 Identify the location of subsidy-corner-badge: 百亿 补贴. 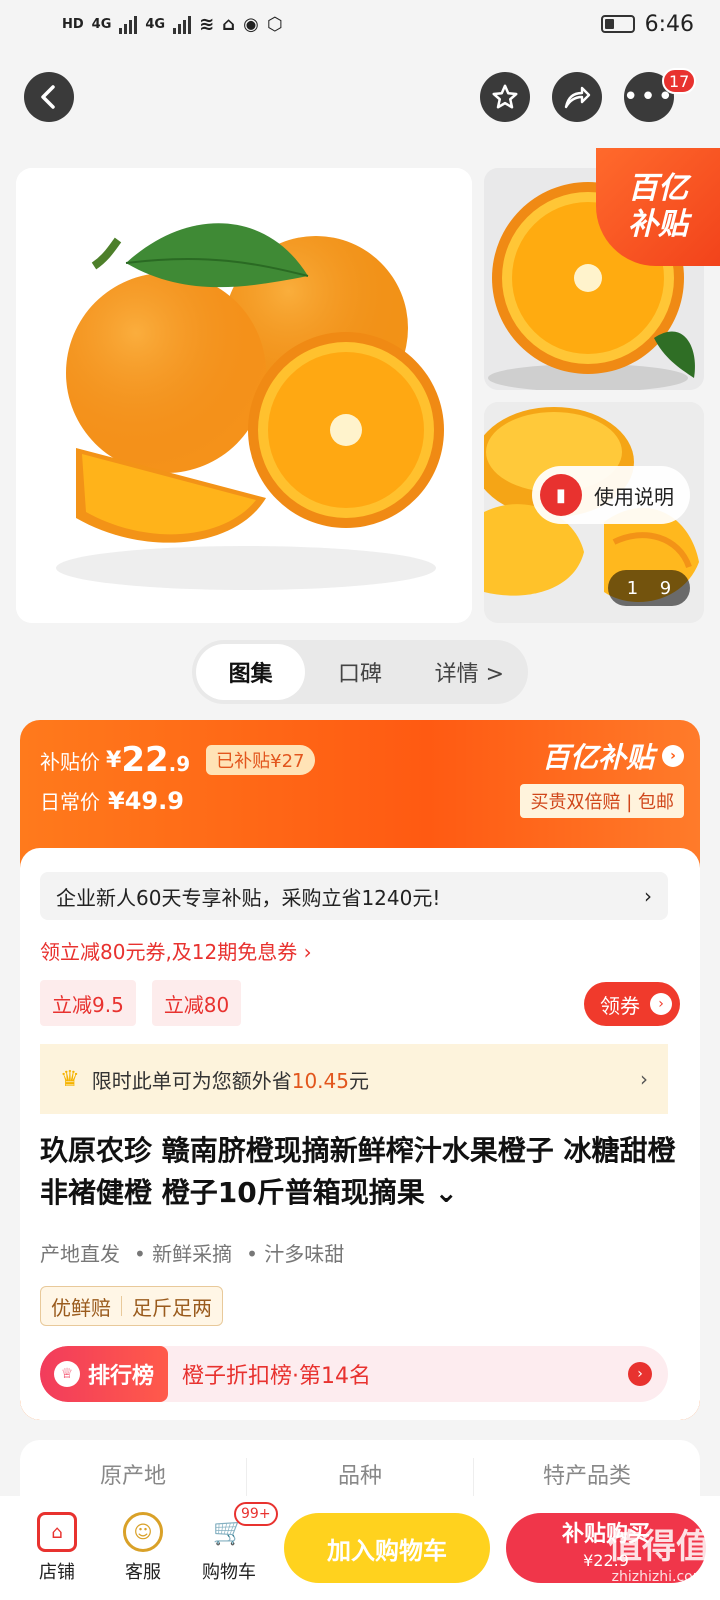
(658, 207).